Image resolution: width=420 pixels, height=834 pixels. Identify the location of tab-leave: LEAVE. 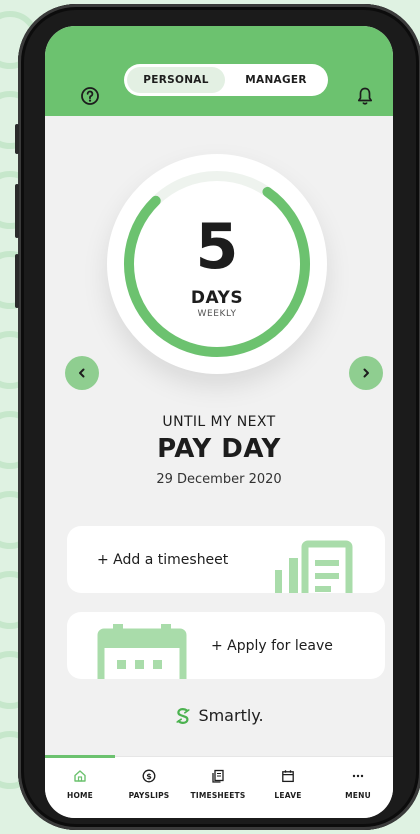
(288, 789).